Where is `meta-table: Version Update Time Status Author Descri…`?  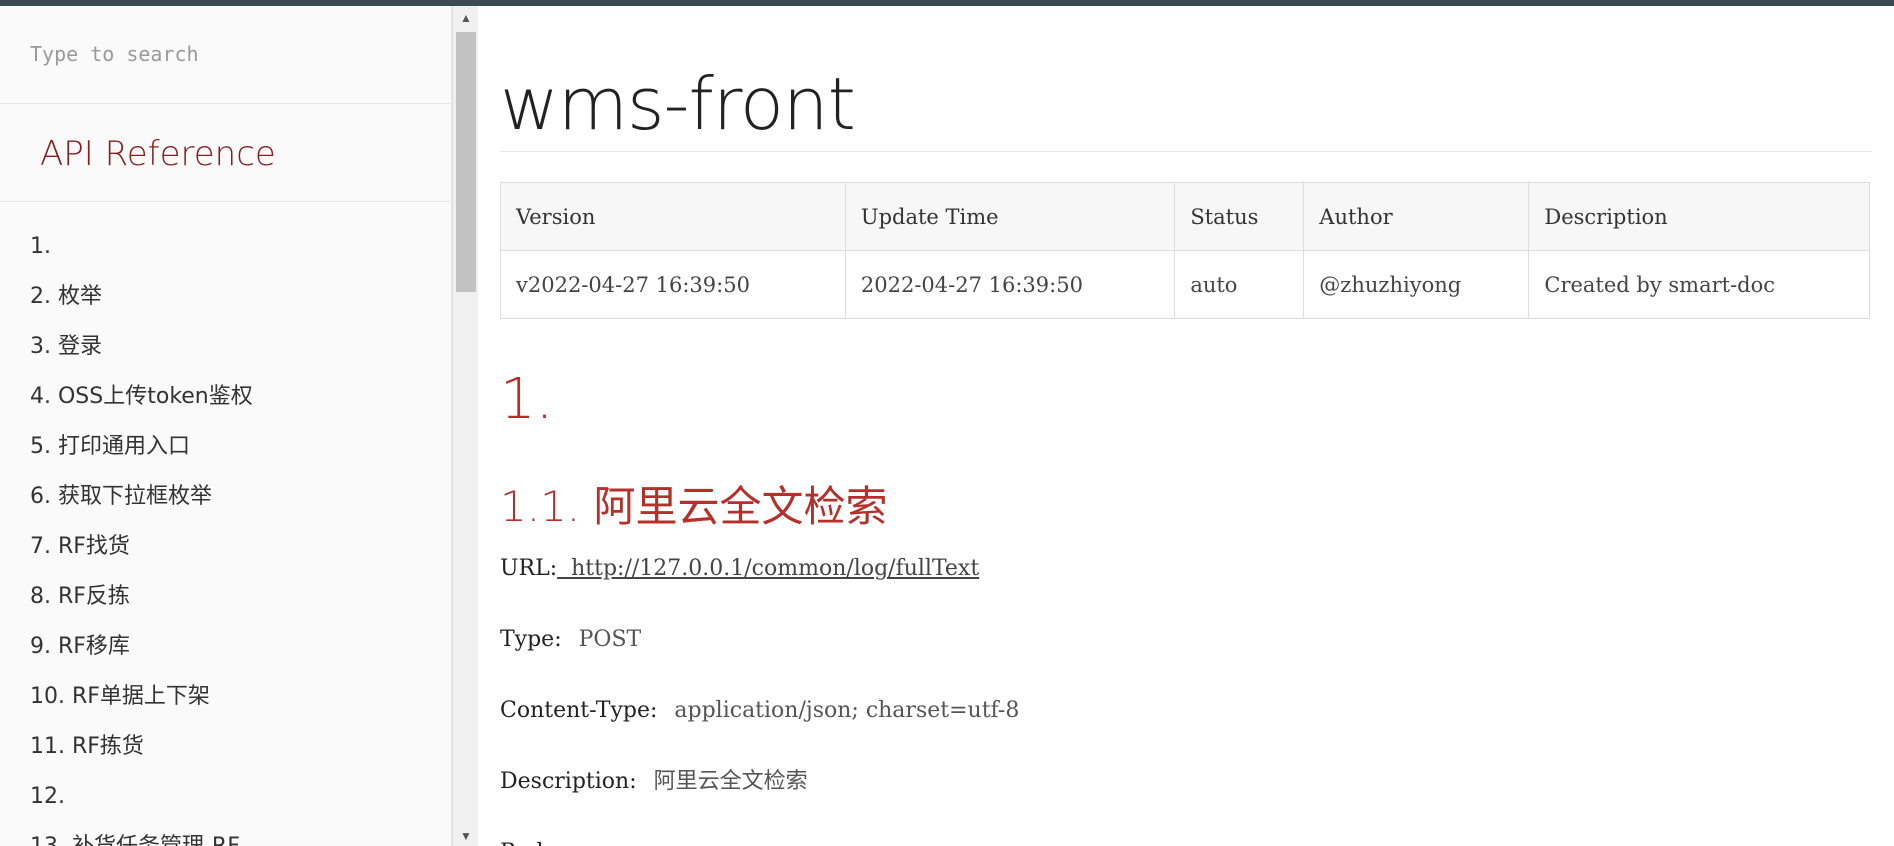 meta-table: Version Update Time Status Author Descri… is located at coordinates (1185, 250).